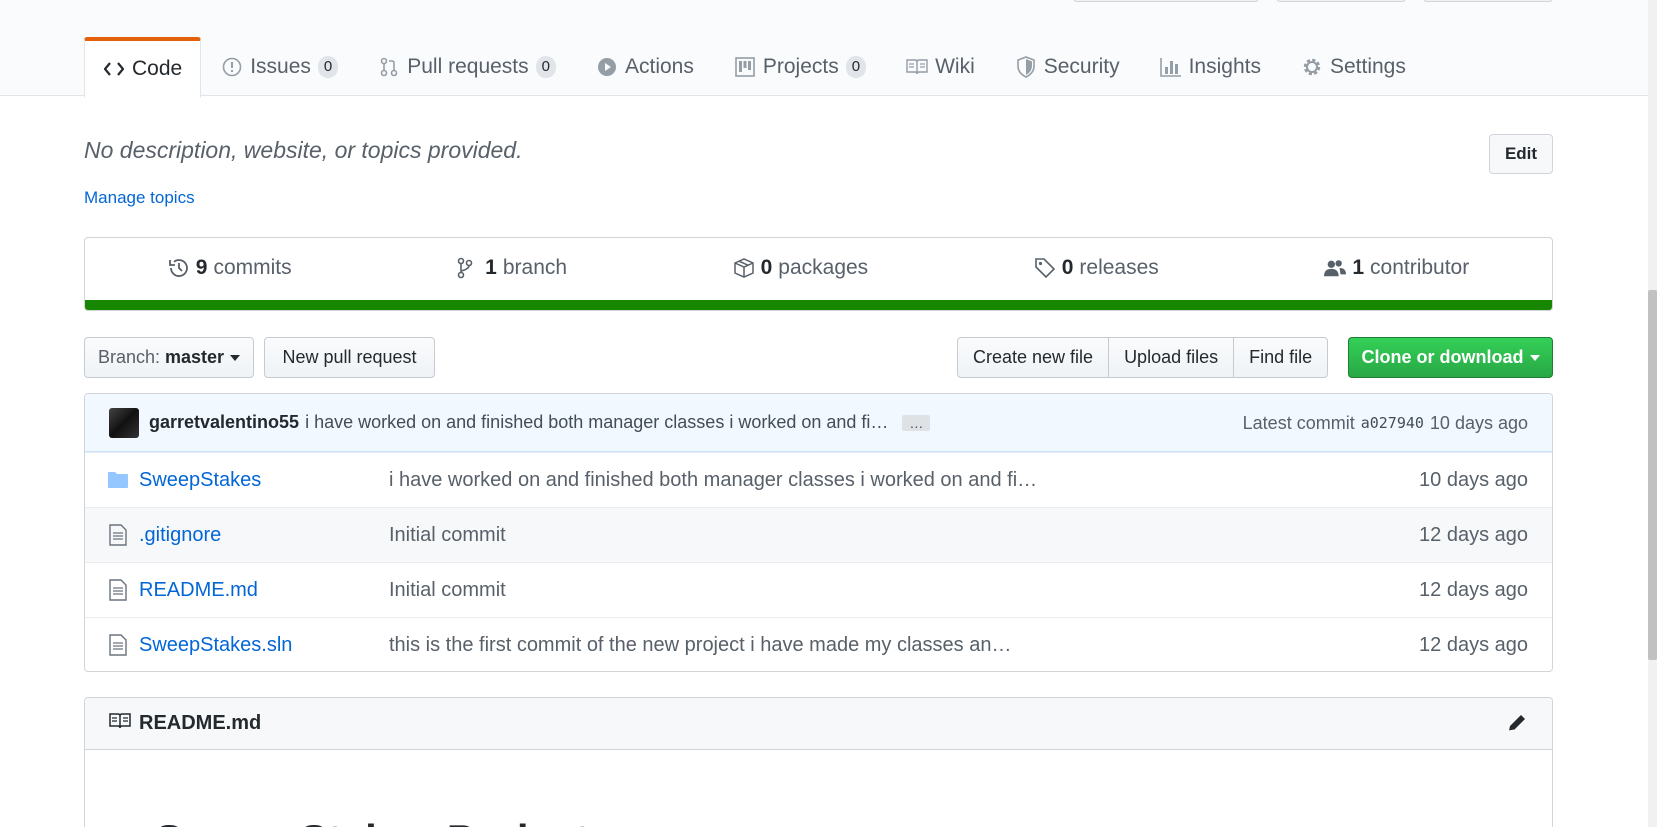 The height and width of the screenshot is (827, 1657). Describe the element at coordinates (818, 724) in the screenshot. I see `readme-header: README.md` at that location.